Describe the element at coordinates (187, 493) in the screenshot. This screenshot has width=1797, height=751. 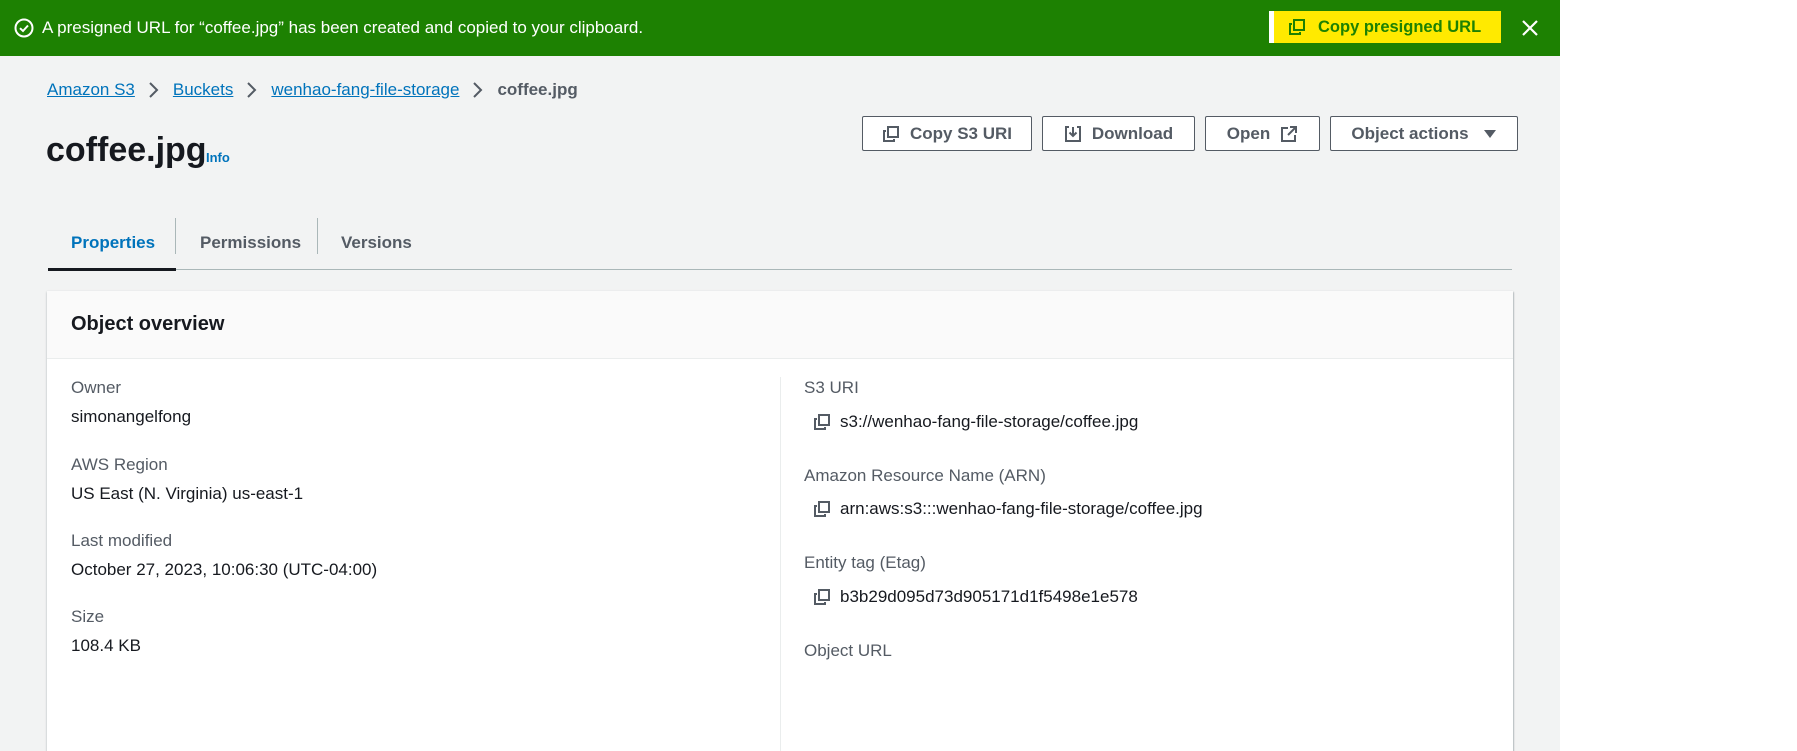
I see `region-value: US East (N. Virginia) us-east-1` at that location.